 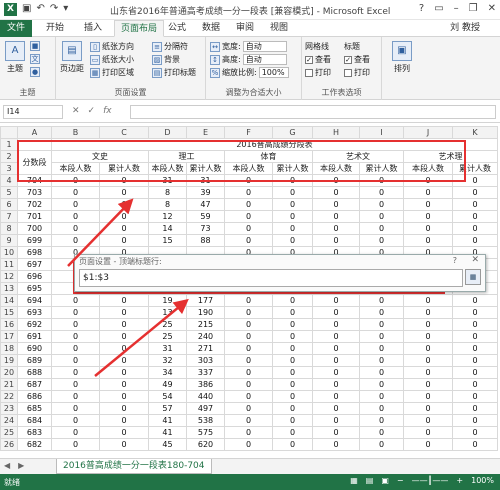 I want to click on cell: 49, so click(x=167, y=384).